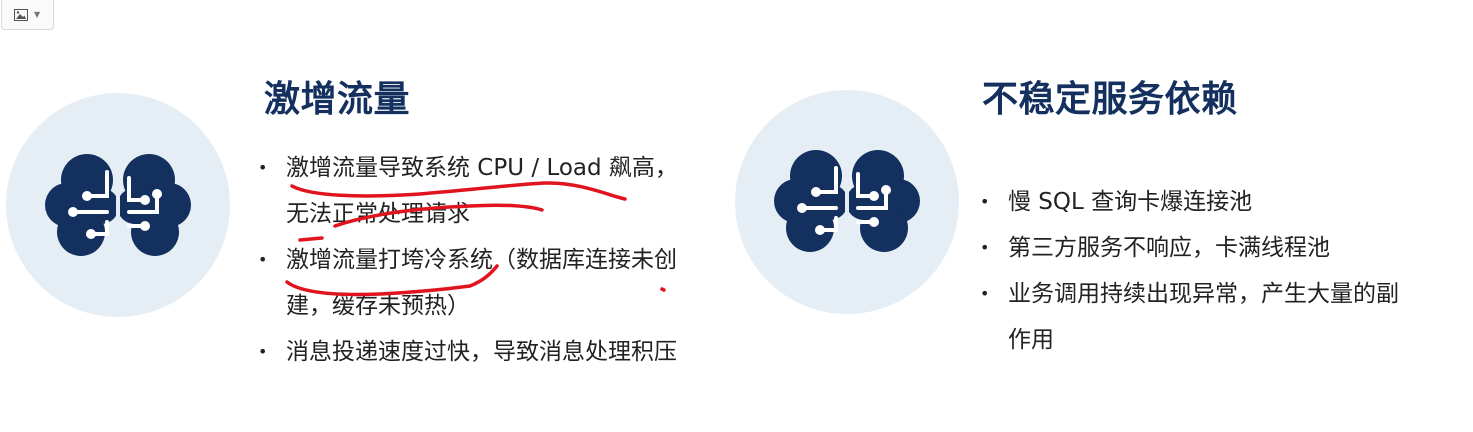 Image resolution: width=1473 pixels, height=432 pixels. I want to click on list-item: 慢 SQL 查询卡爆连接池, so click(1195, 202).